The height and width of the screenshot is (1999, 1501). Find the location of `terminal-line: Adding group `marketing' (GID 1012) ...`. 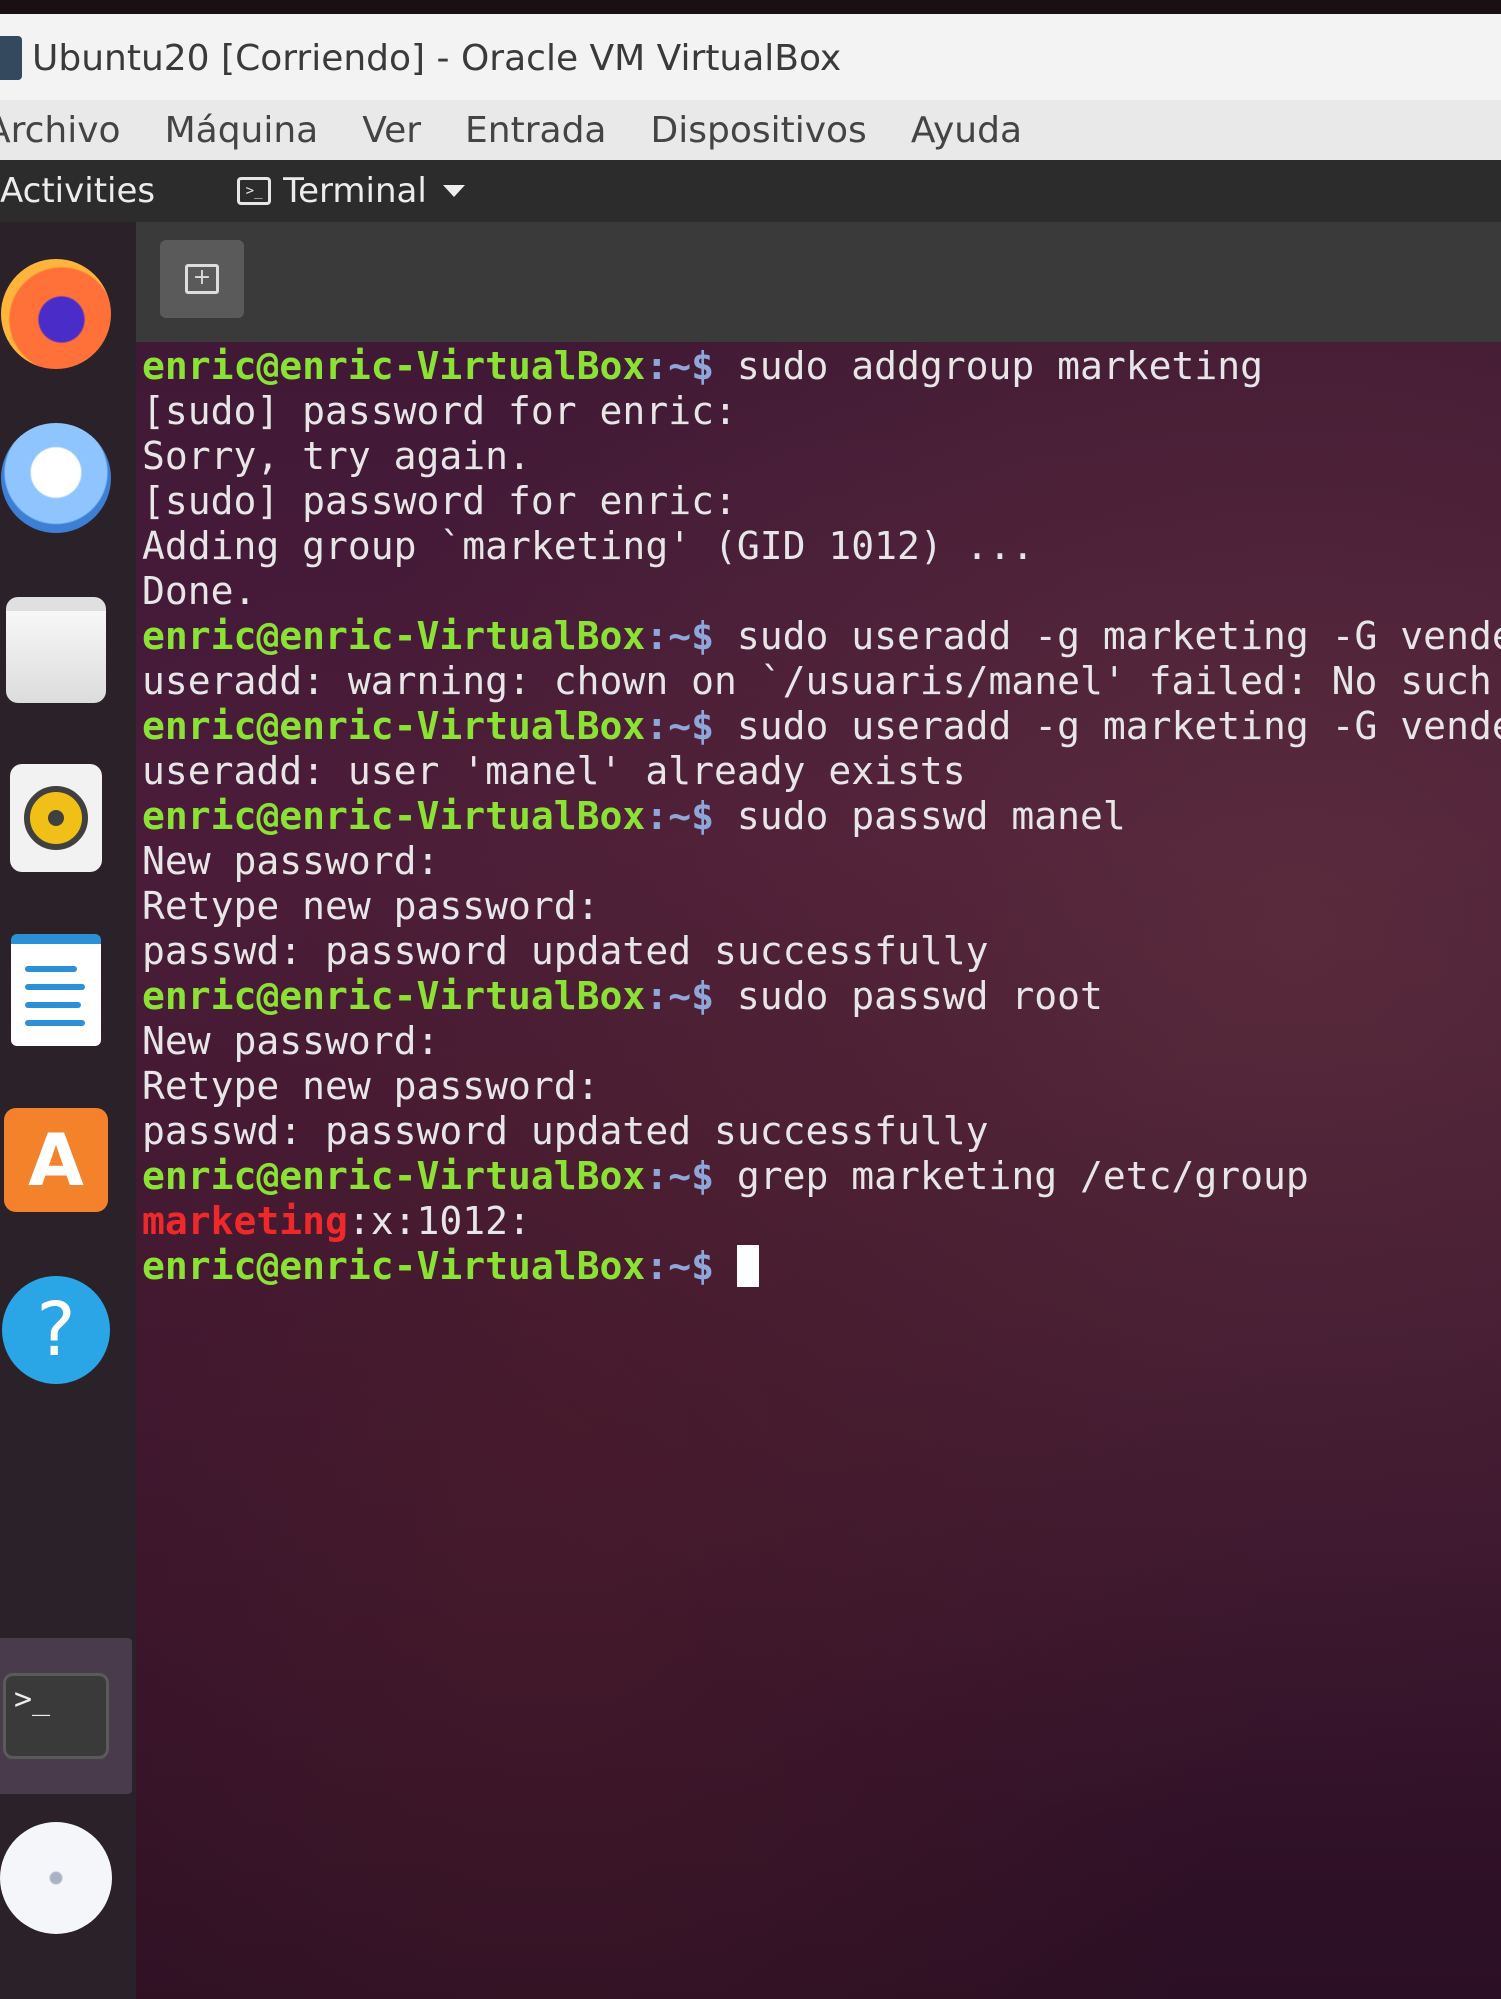

terminal-line: Adding group `marketing' (GID 1012) ... is located at coordinates (821, 546).